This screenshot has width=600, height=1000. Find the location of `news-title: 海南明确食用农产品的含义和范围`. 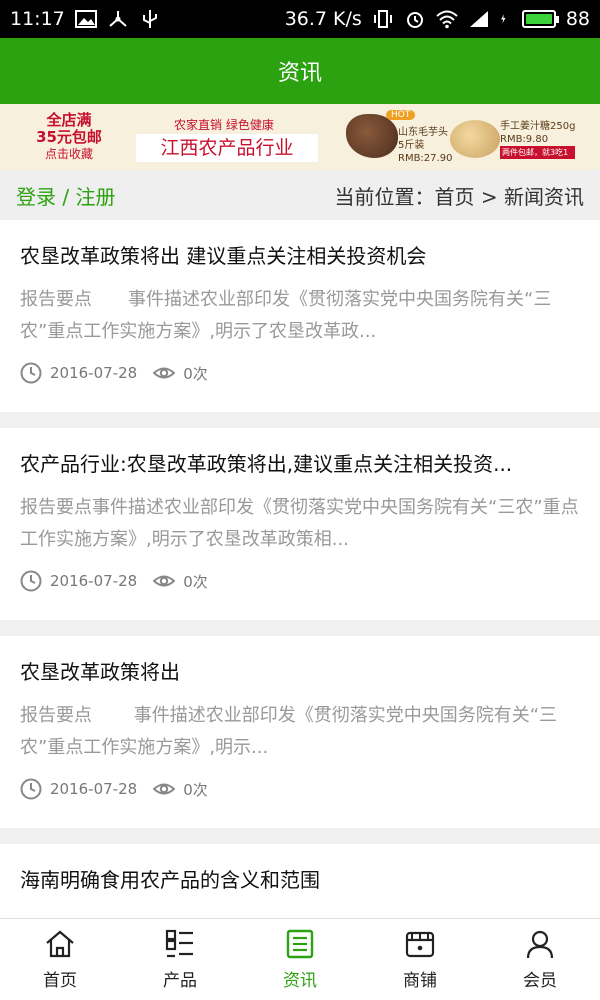

news-title: 海南明确食用农产品的含义和范围 is located at coordinates (300, 880).